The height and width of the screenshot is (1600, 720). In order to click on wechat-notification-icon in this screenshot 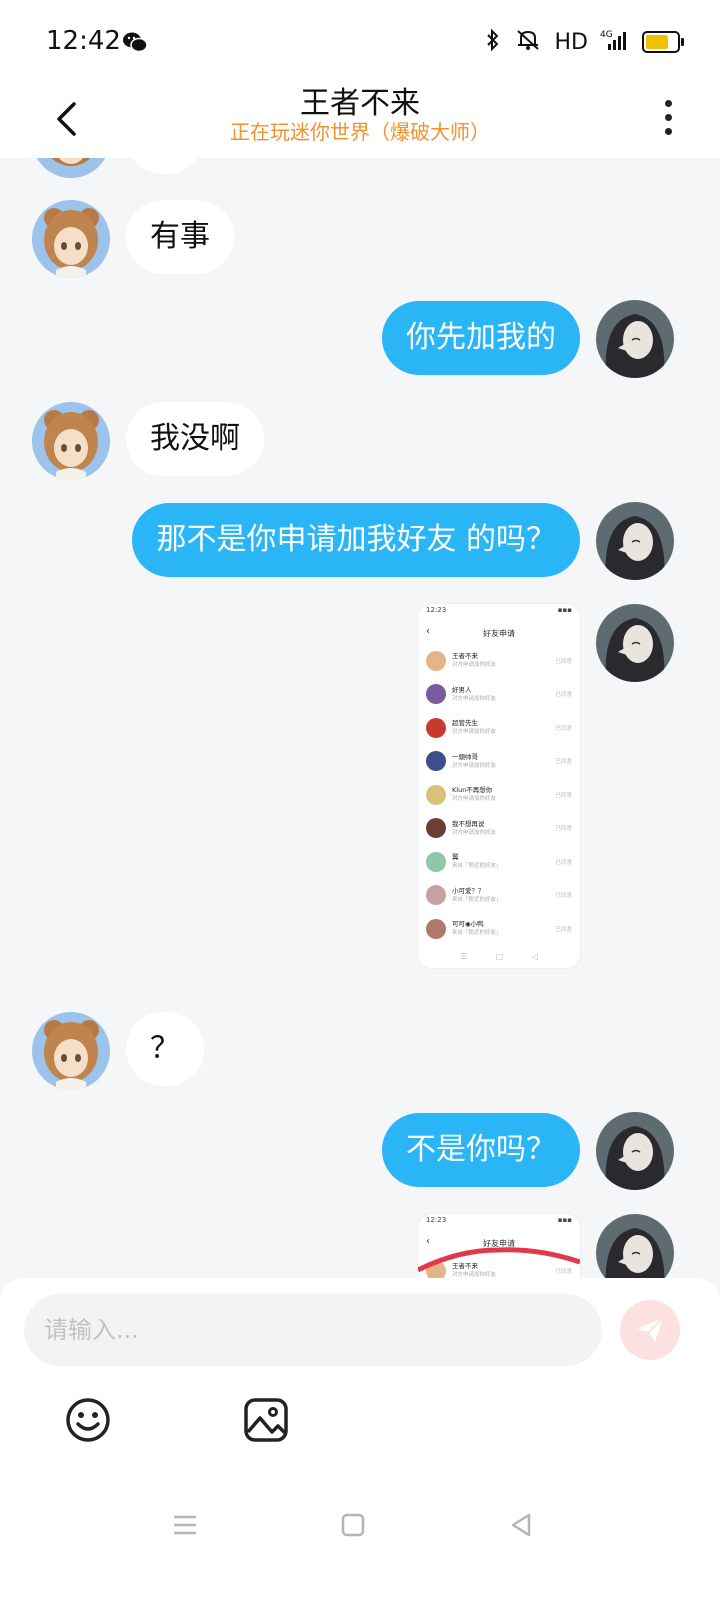, I will do `click(135, 44)`.